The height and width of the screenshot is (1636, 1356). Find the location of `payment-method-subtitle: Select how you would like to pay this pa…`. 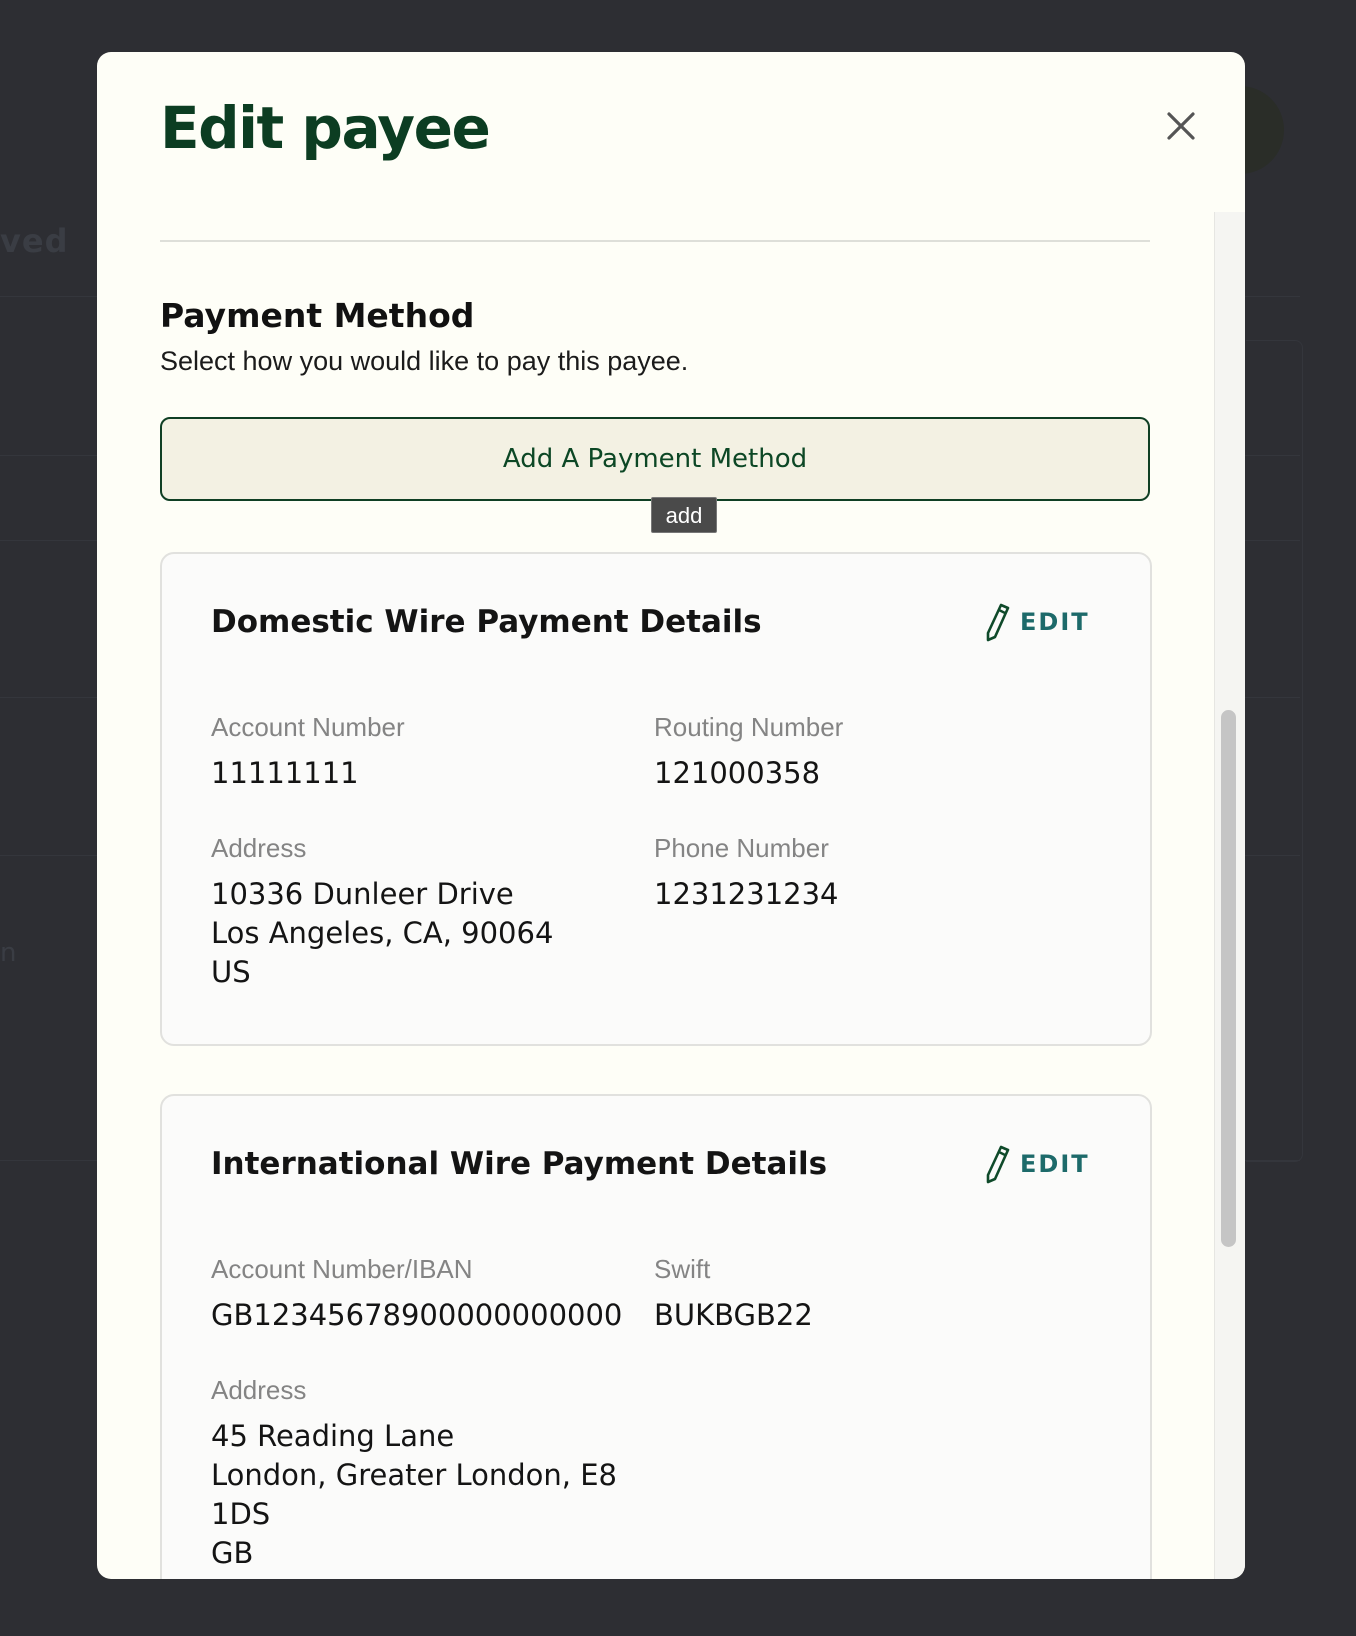

payment-method-subtitle: Select how you would like to pay this pa… is located at coordinates (424, 361).